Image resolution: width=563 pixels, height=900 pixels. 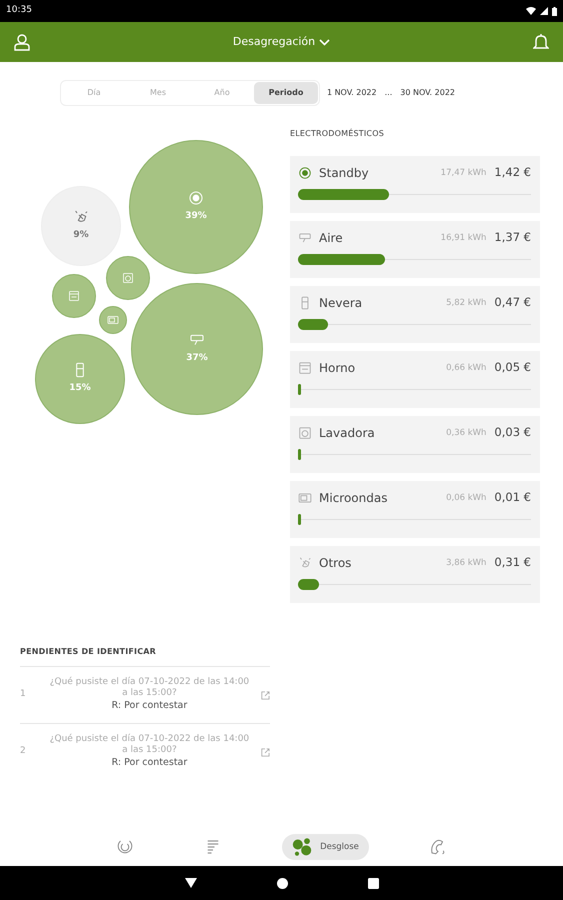 What do you see at coordinates (466, 433) in the screenshot?
I see `energy-value: 0,36 kWh` at bounding box center [466, 433].